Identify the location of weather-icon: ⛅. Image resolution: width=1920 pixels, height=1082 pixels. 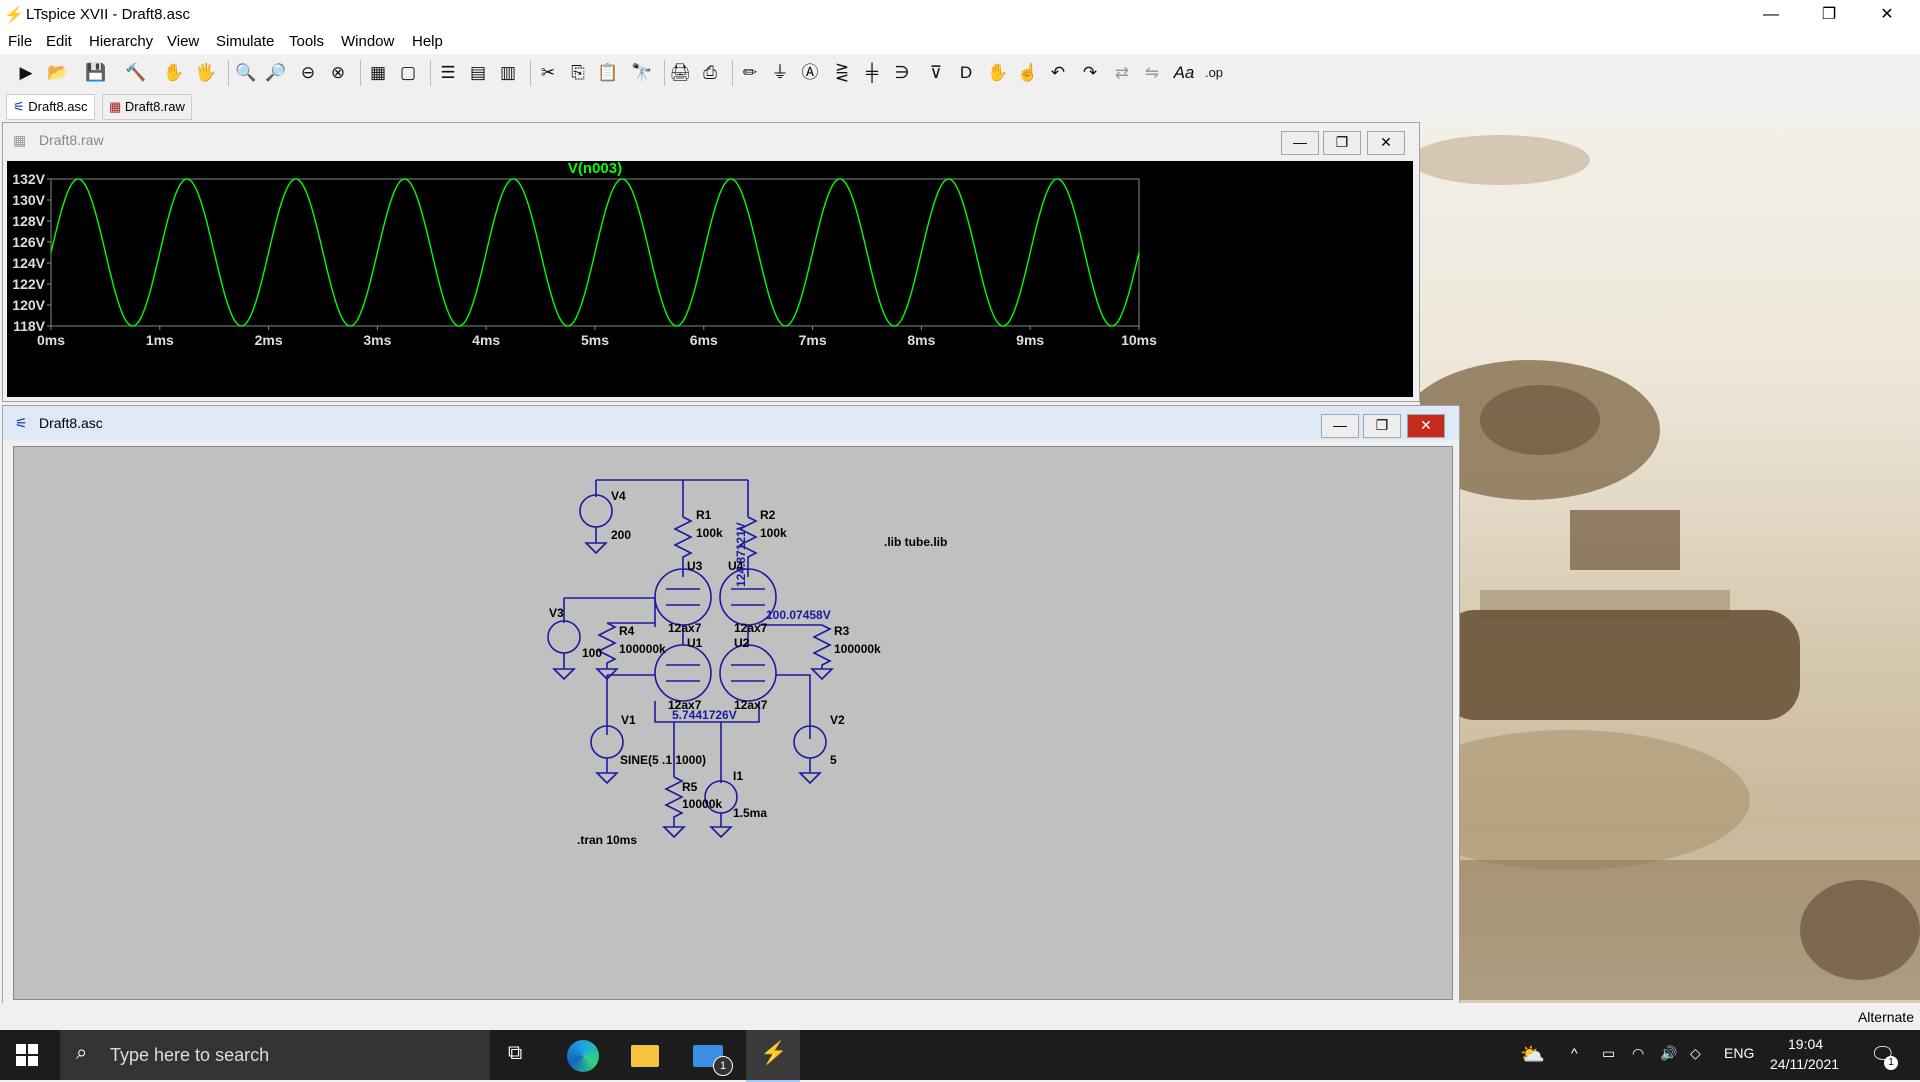
(1532, 1054).